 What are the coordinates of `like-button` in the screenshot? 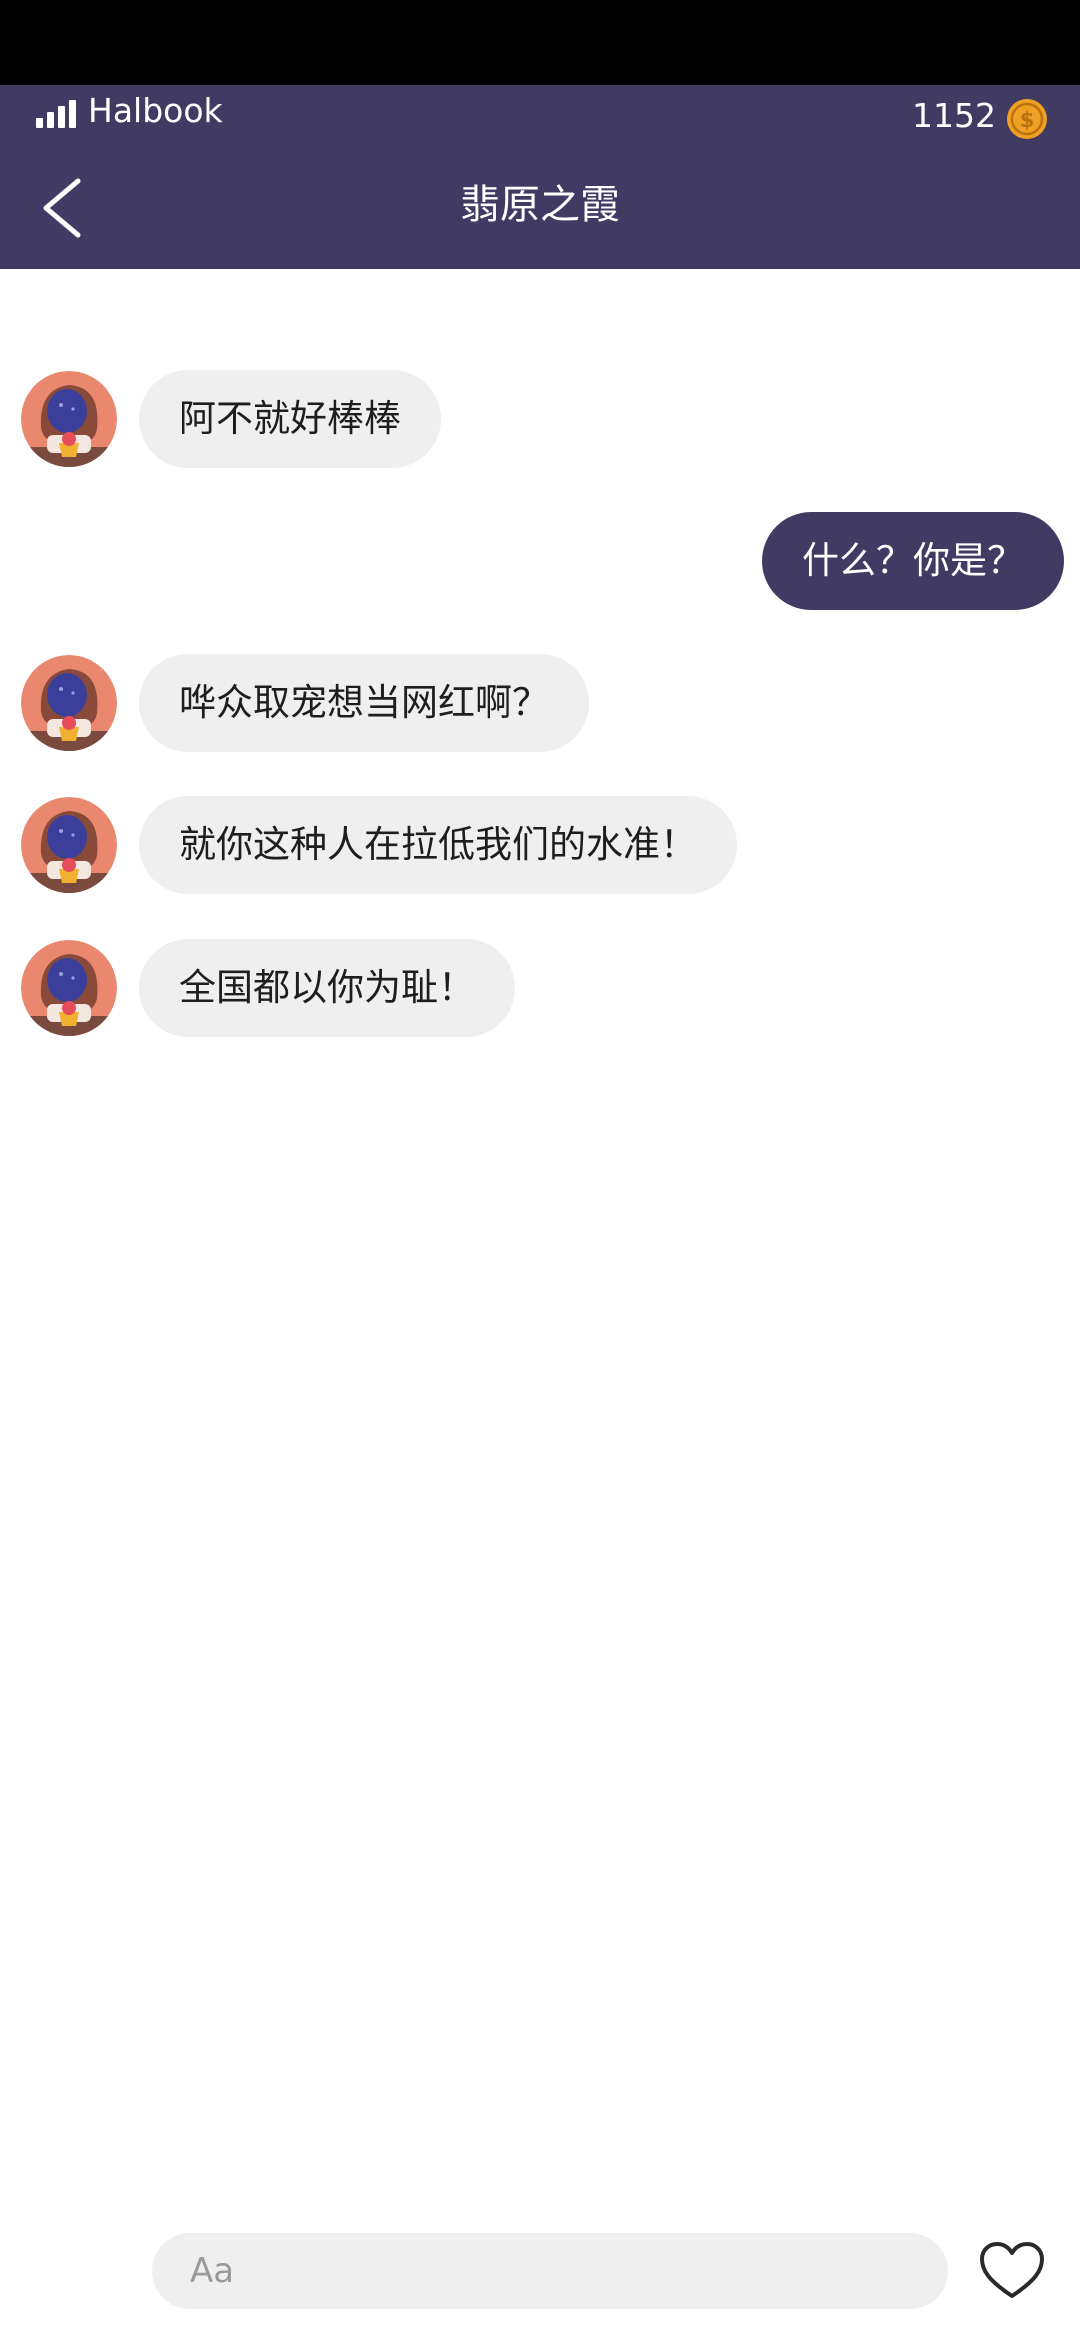 It's located at (1012, 2271).